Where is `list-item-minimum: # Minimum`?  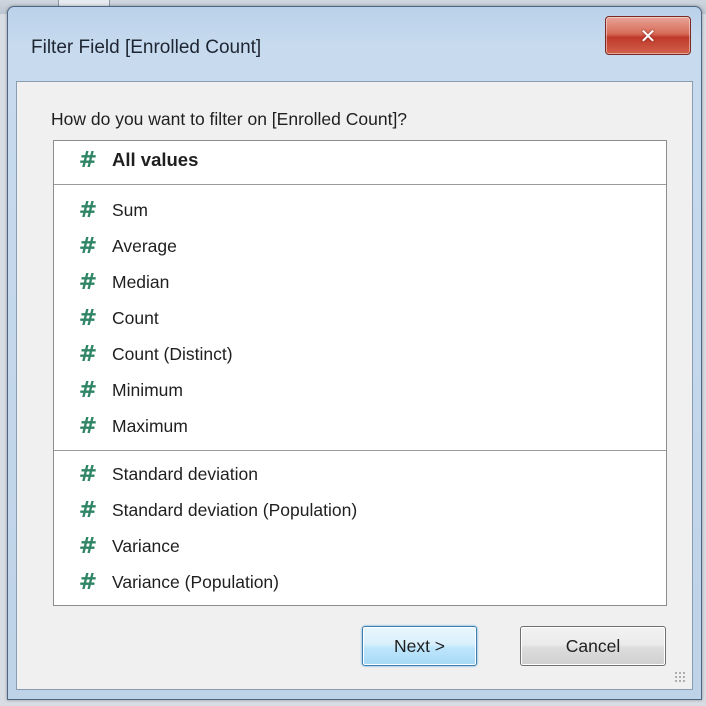
list-item-minimum: # Minimum is located at coordinates (360, 390).